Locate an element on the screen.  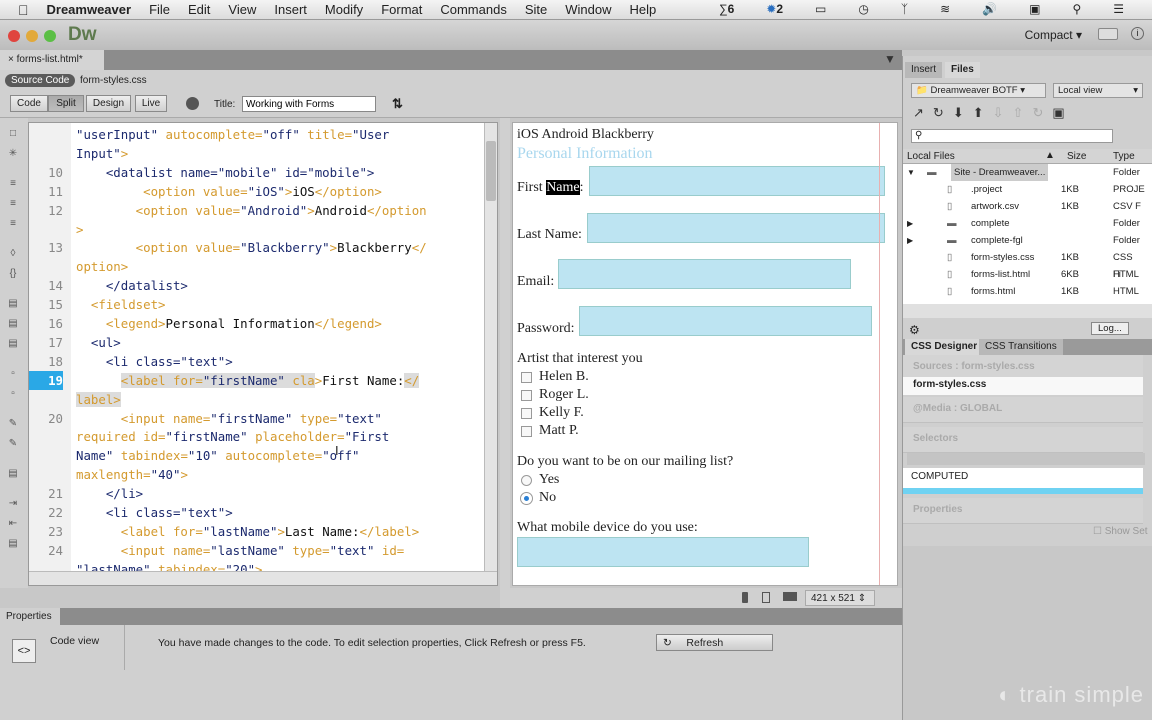
code-line: 21 </li> is located at coordinates (259, 493).